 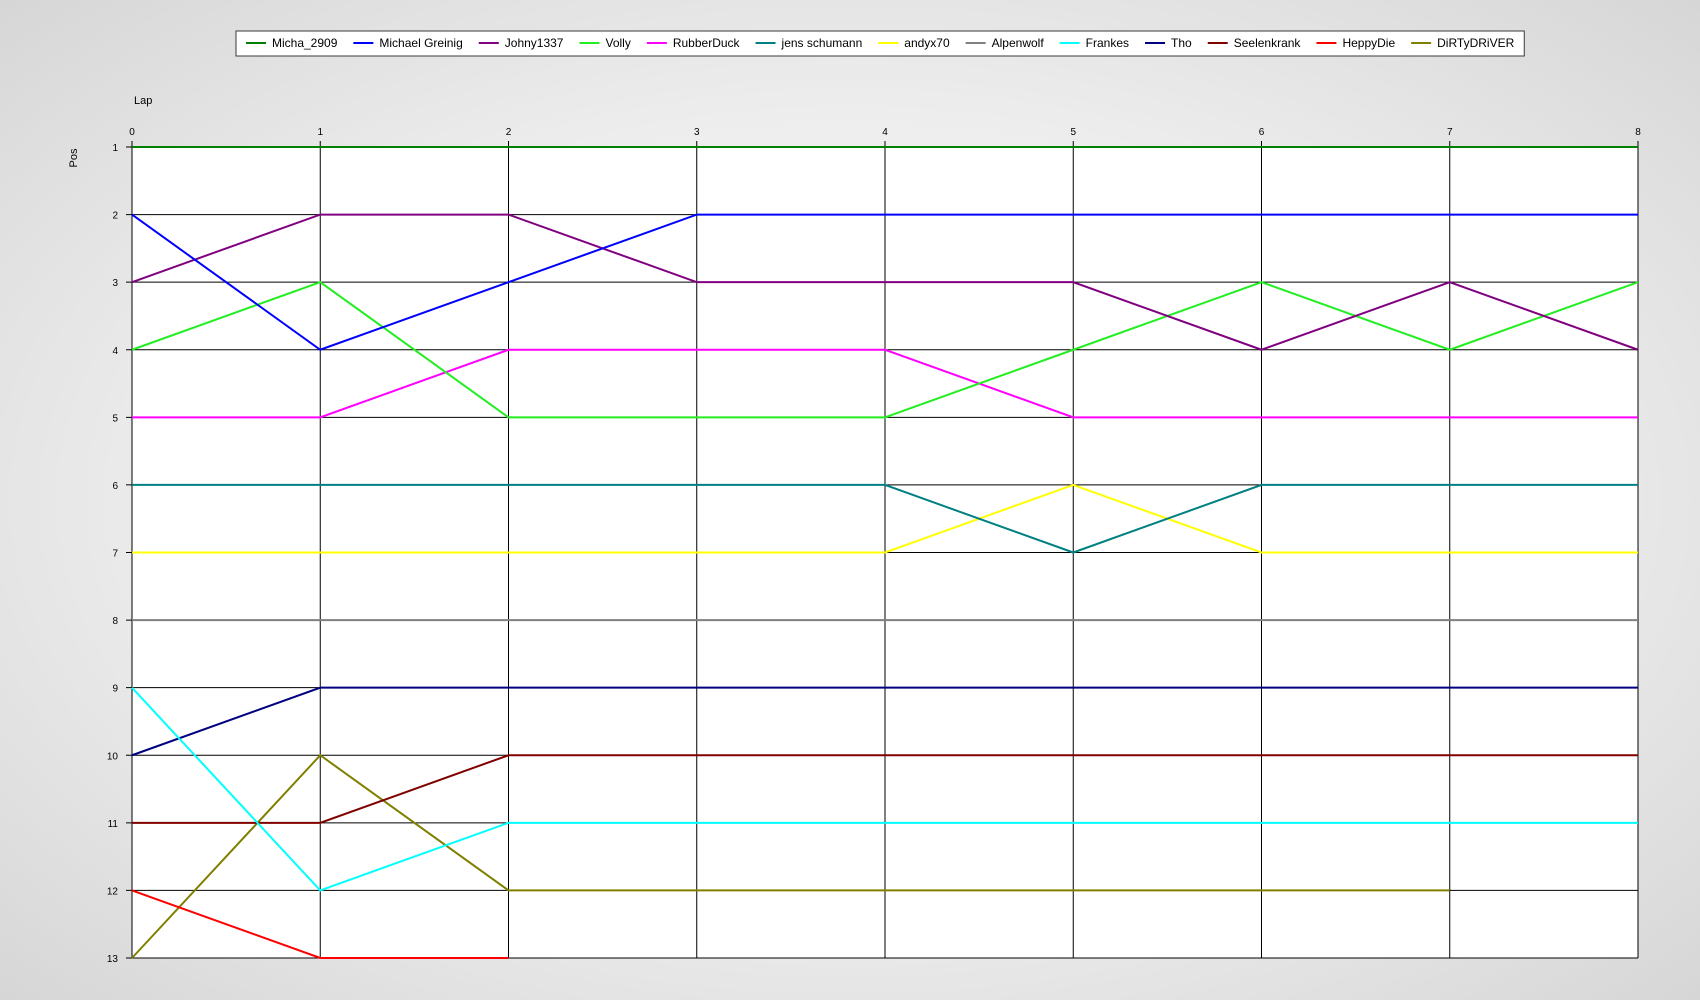 I want to click on x-tick-label-1: 1, so click(x=320, y=132).